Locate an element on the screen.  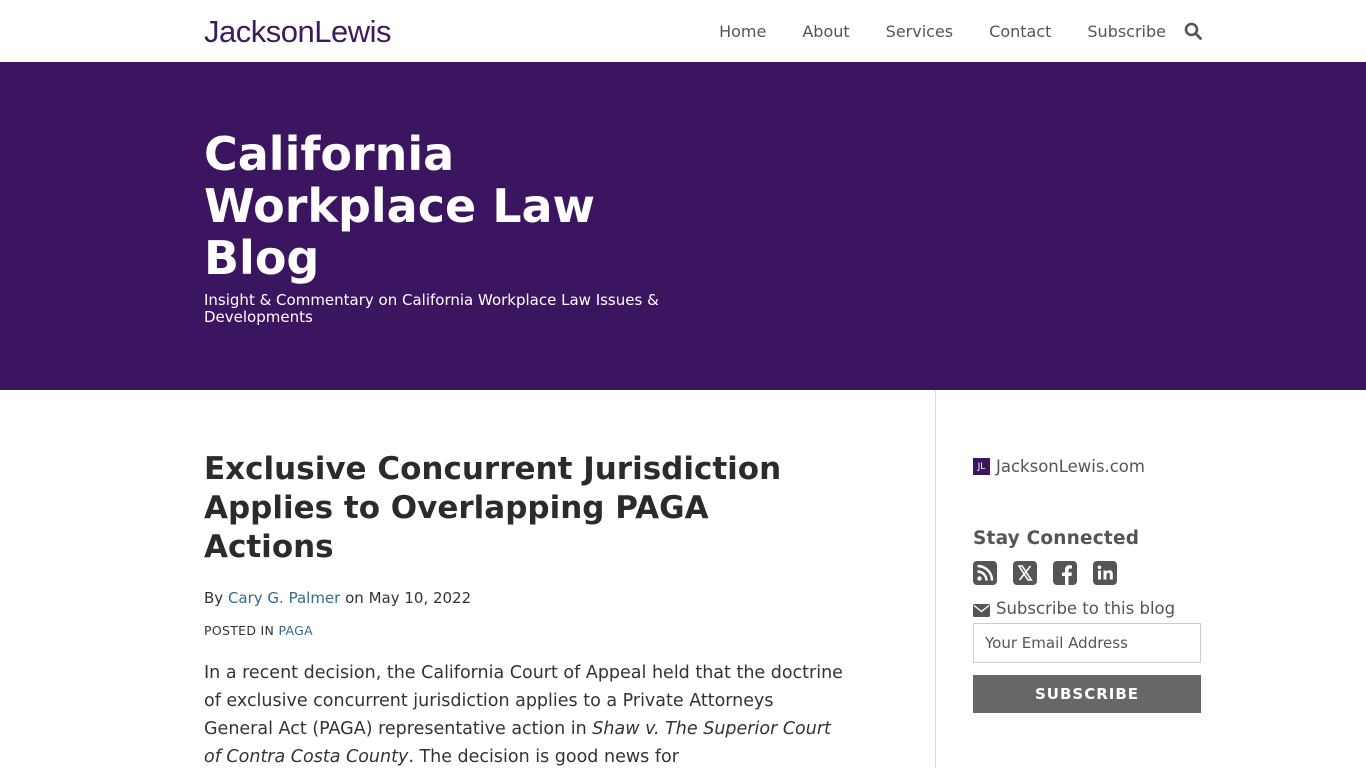
jacksonlewis-logo: JacksonLewis is located at coordinates (297, 32).